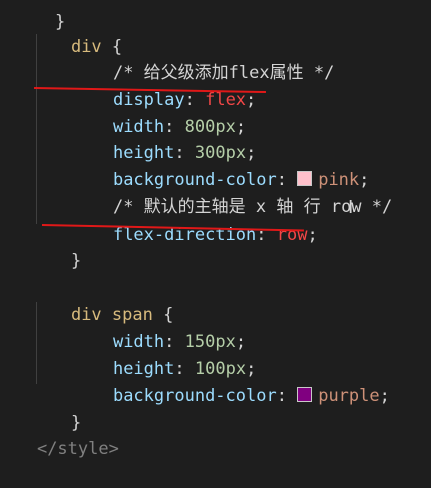  I want to click on code-line: height: 300px;, so click(184, 153).